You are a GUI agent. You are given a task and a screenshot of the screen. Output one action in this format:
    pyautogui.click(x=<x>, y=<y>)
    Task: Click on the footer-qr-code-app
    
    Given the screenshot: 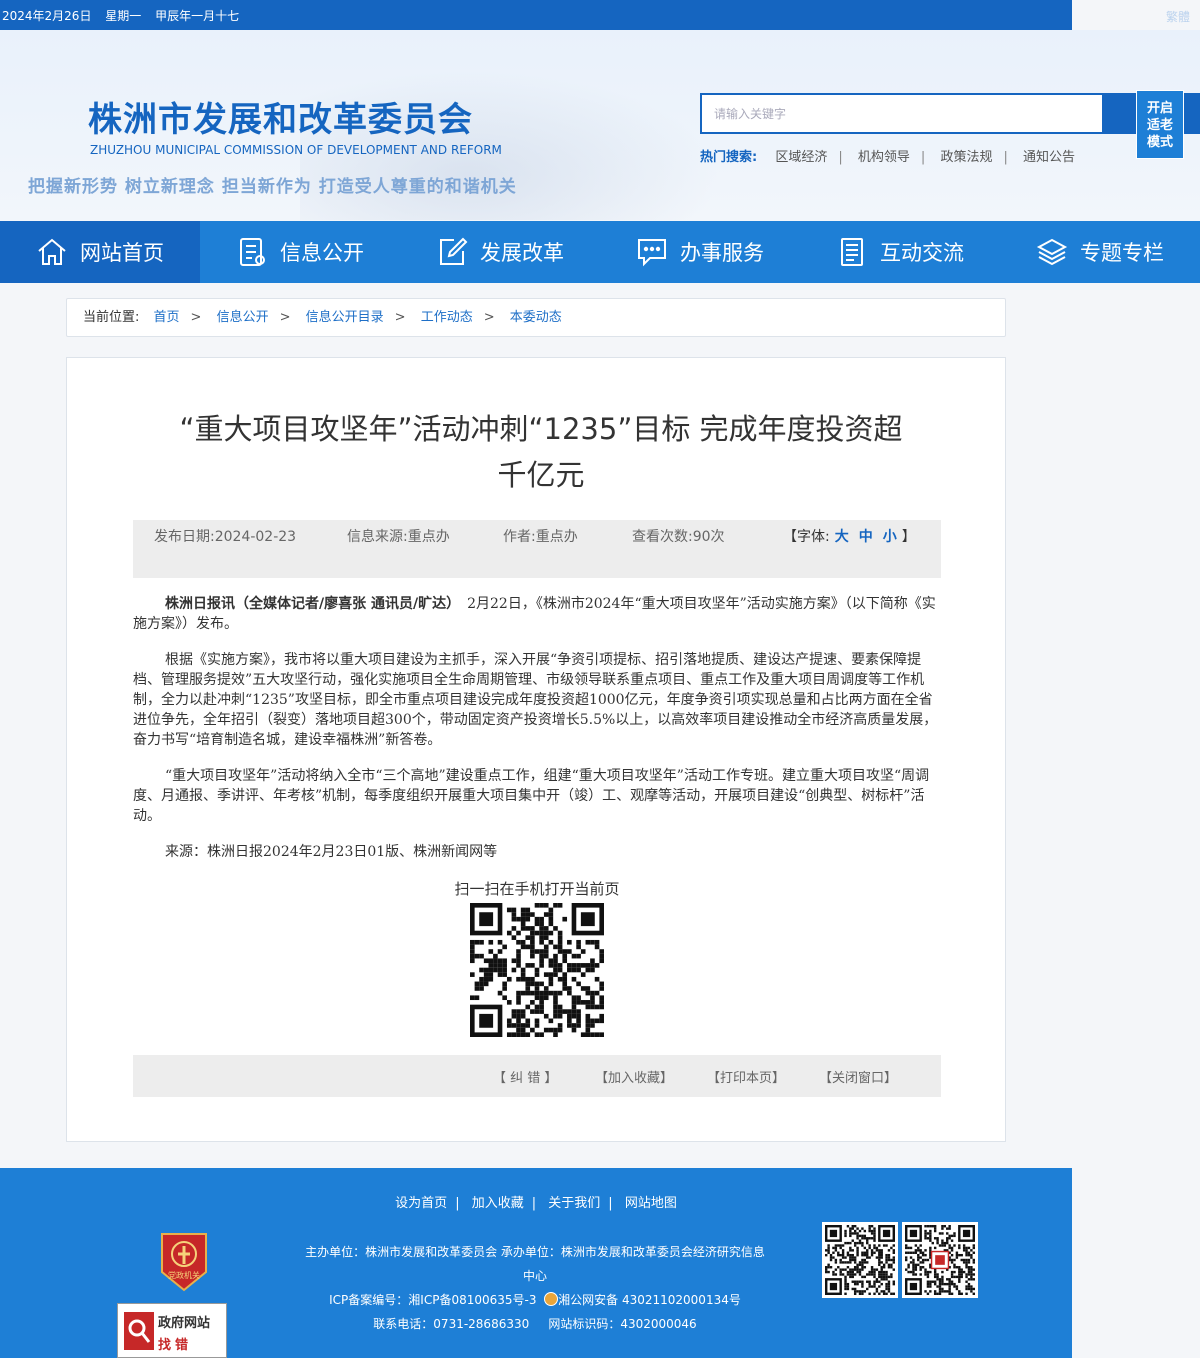 What is the action you would take?
    pyautogui.click(x=940, y=1260)
    